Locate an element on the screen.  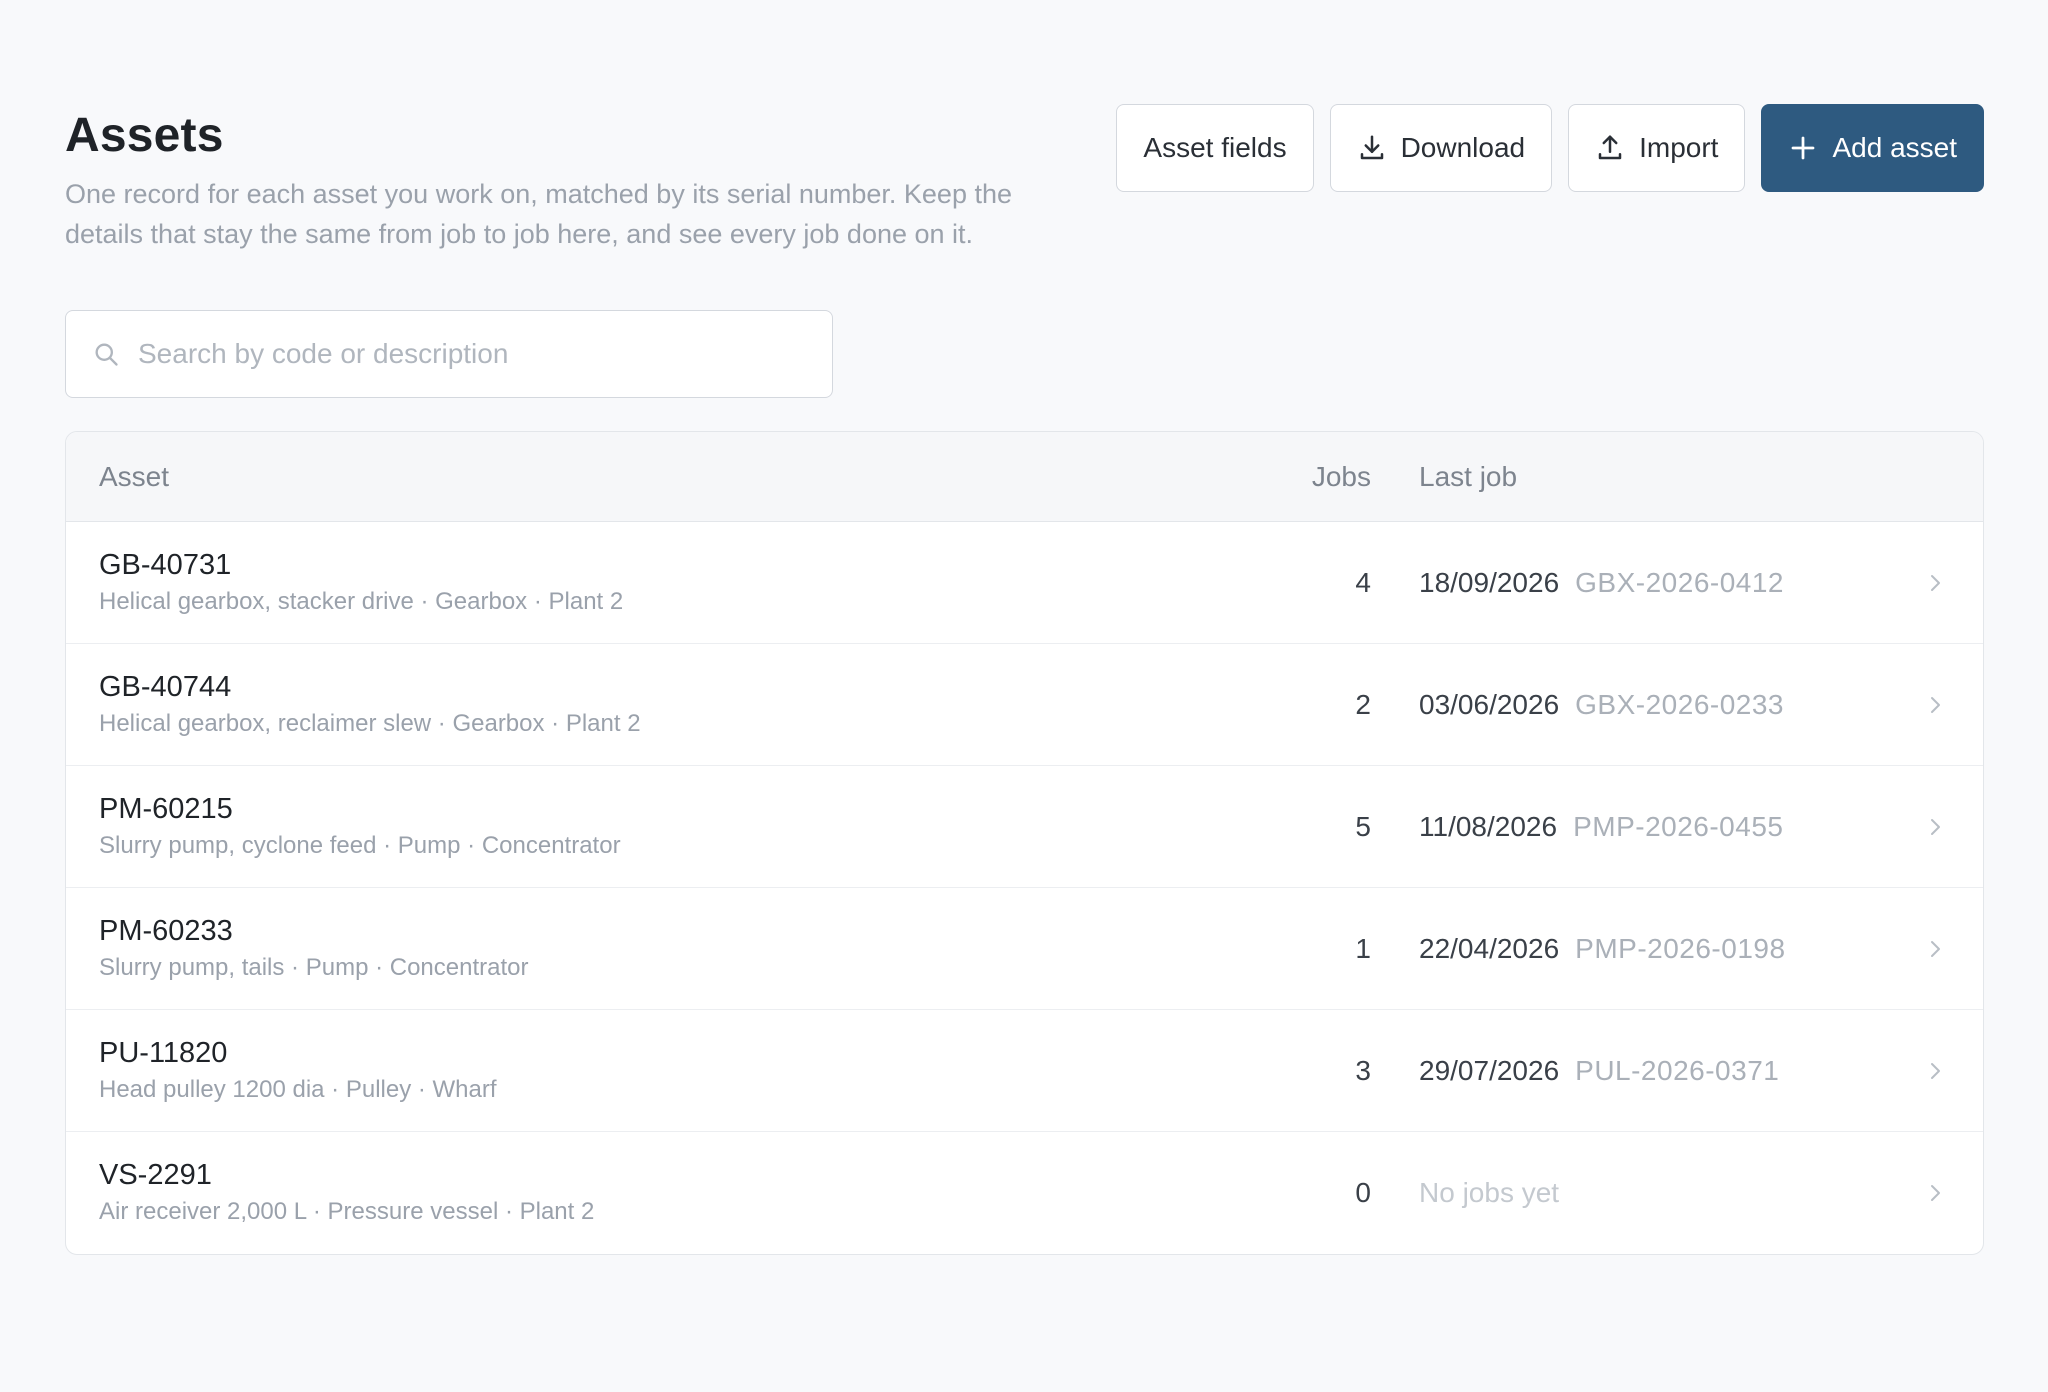
search-icon is located at coordinates (106, 354).